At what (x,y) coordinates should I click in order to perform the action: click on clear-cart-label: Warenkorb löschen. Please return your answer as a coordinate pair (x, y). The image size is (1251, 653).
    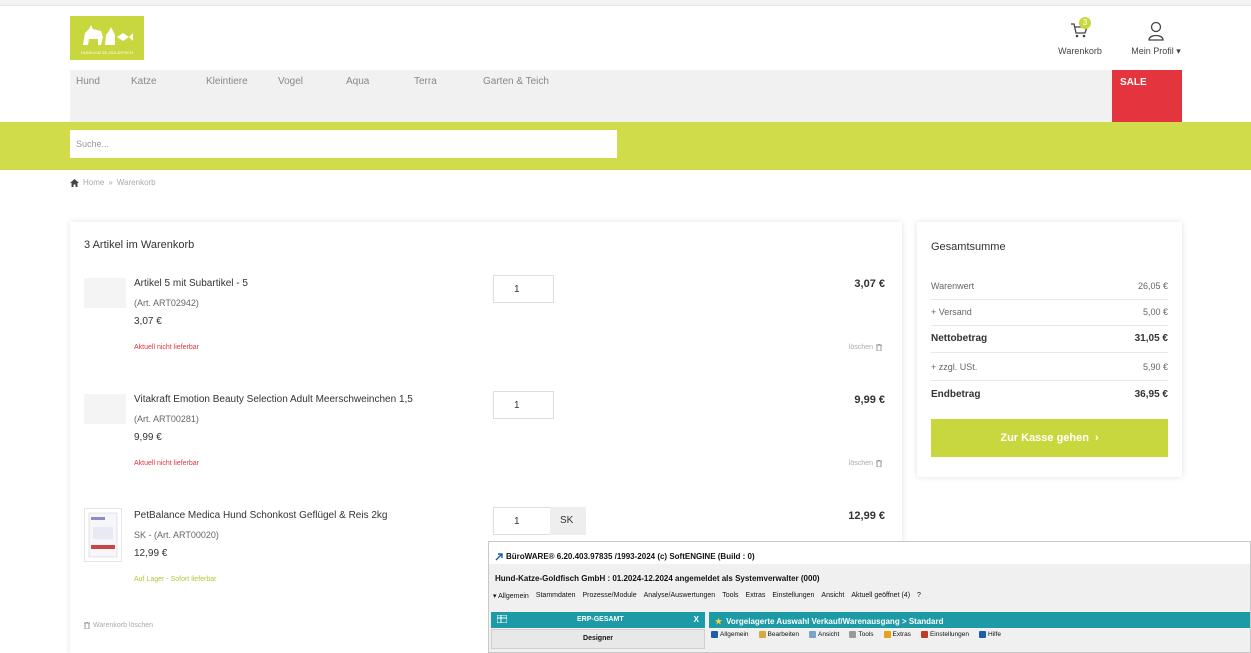
    Looking at the image, I should click on (123, 625).